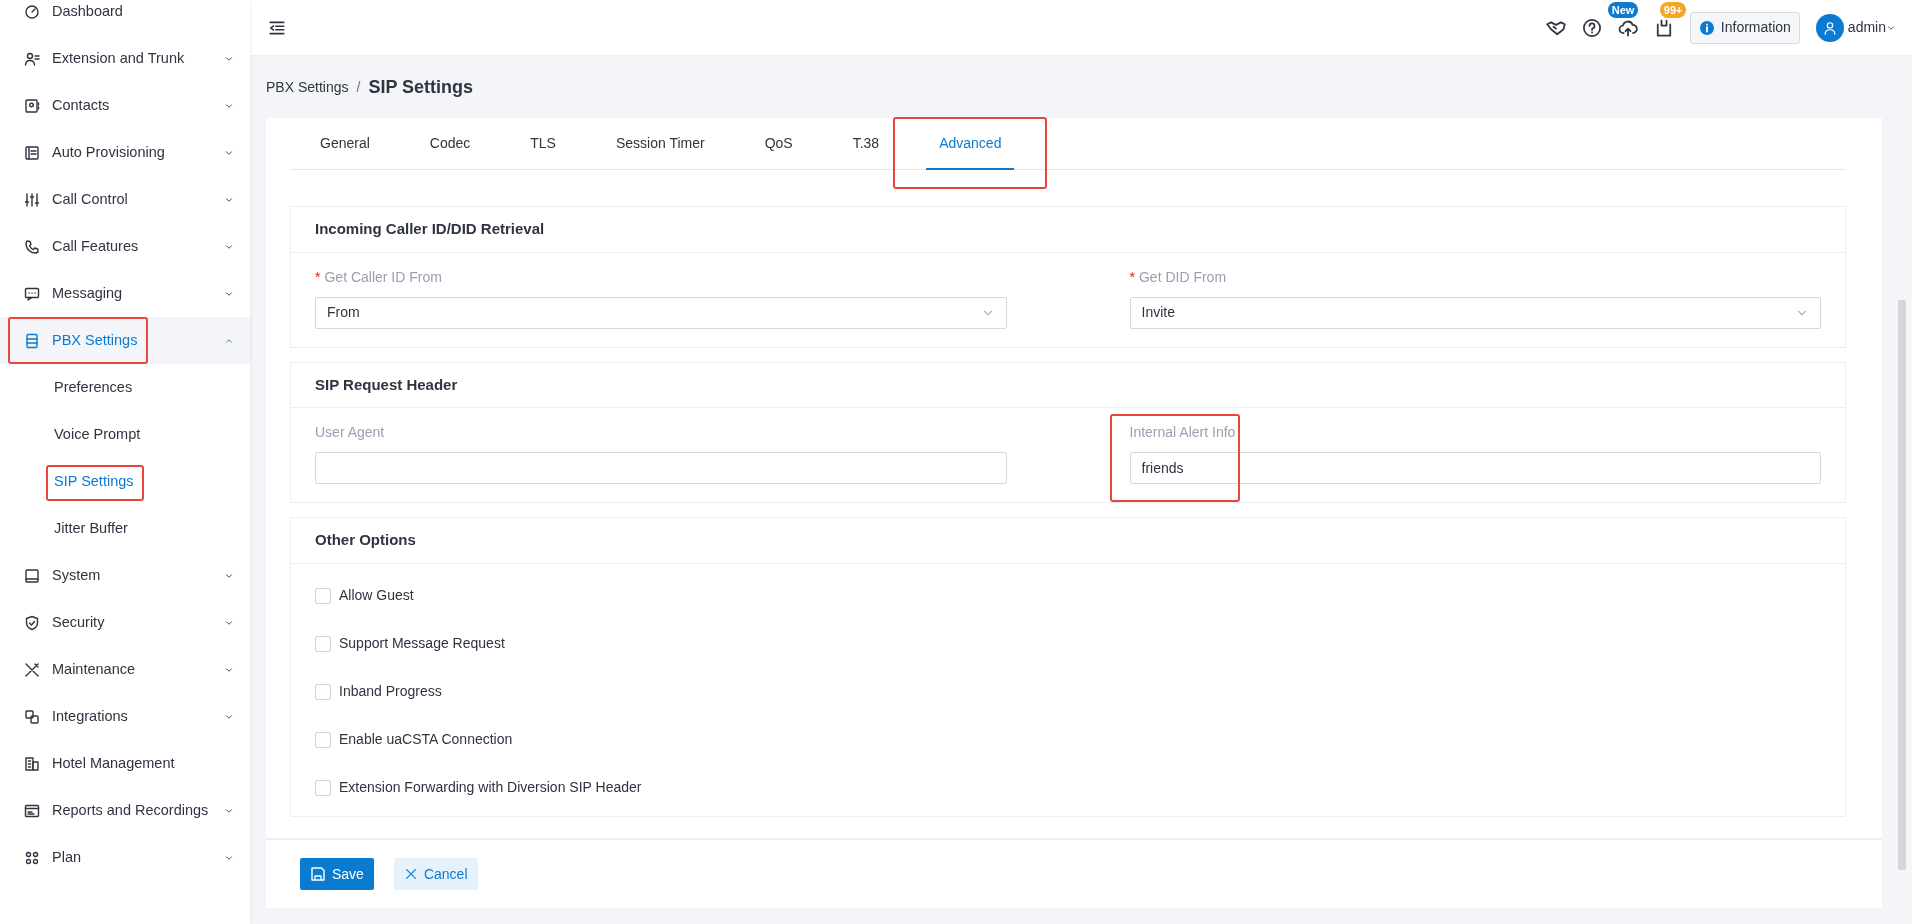  Describe the element at coordinates (345, 143) in the screenshot. I see `tab: General` at that location.